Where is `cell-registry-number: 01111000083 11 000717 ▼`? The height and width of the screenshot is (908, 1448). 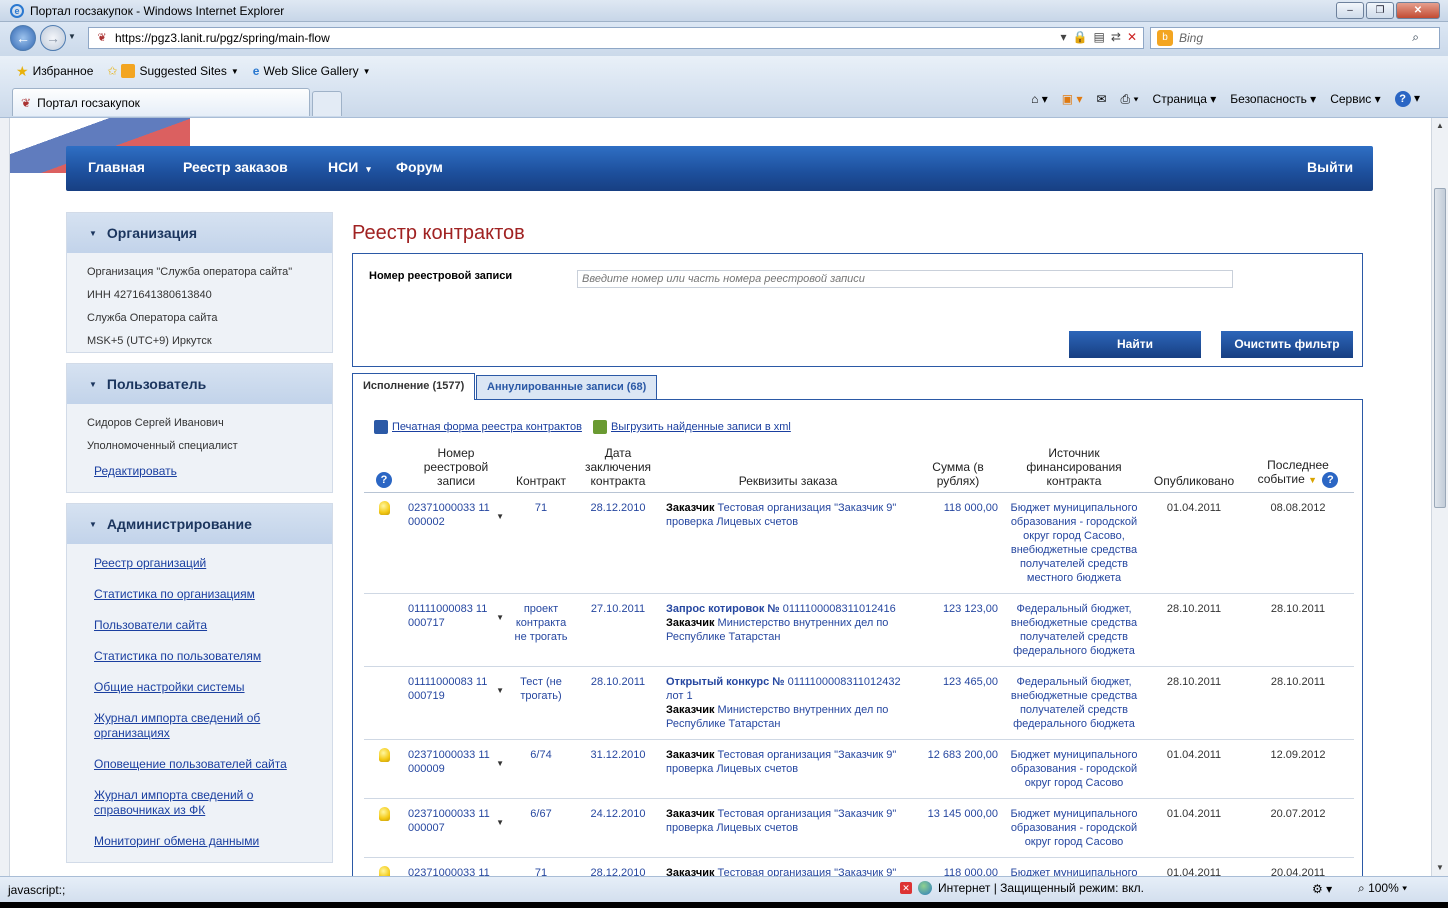
cell-registry-number: 01111000083 11 000717 ▼ is located at coordinates (456, 630).